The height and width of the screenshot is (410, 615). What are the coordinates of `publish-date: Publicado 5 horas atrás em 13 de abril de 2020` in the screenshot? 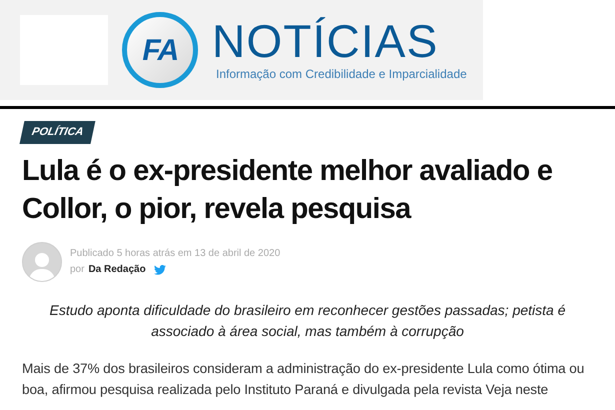 It's located at (175, 253).